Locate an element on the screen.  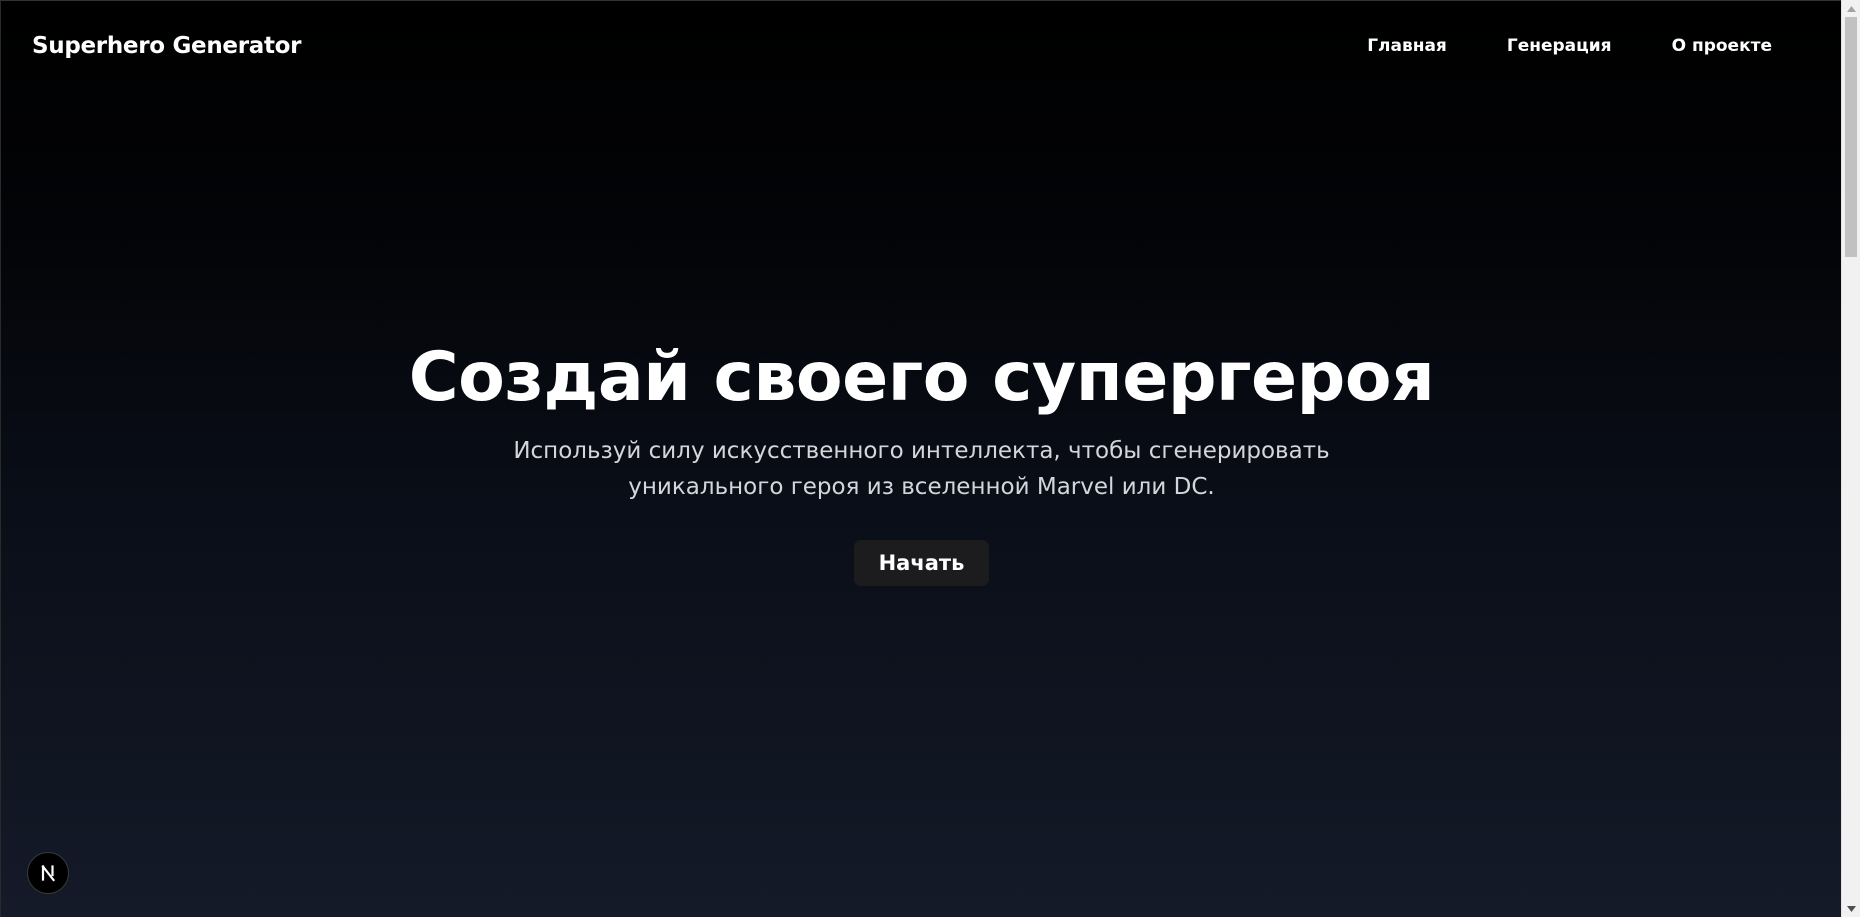
nextjs-dev-badge is located at coordinates (48, 873).